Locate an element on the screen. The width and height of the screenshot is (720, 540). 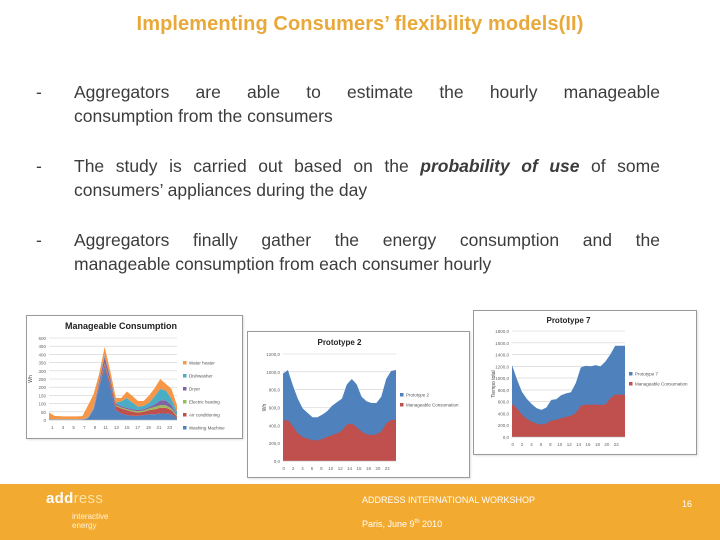
chart-title: Manageable Consumption is located at coordinates (121, 326).